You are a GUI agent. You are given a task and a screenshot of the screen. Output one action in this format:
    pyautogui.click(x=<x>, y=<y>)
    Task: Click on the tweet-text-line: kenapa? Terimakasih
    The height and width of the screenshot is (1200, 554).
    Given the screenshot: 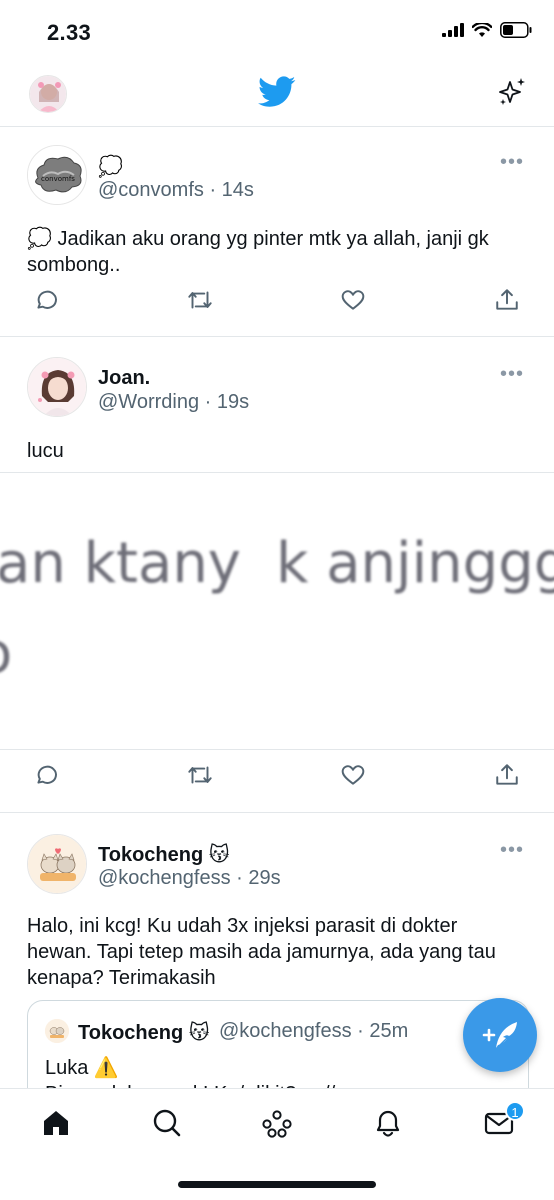 What is the action you would take?
    pyautogui.click(x=121, y=978)
    